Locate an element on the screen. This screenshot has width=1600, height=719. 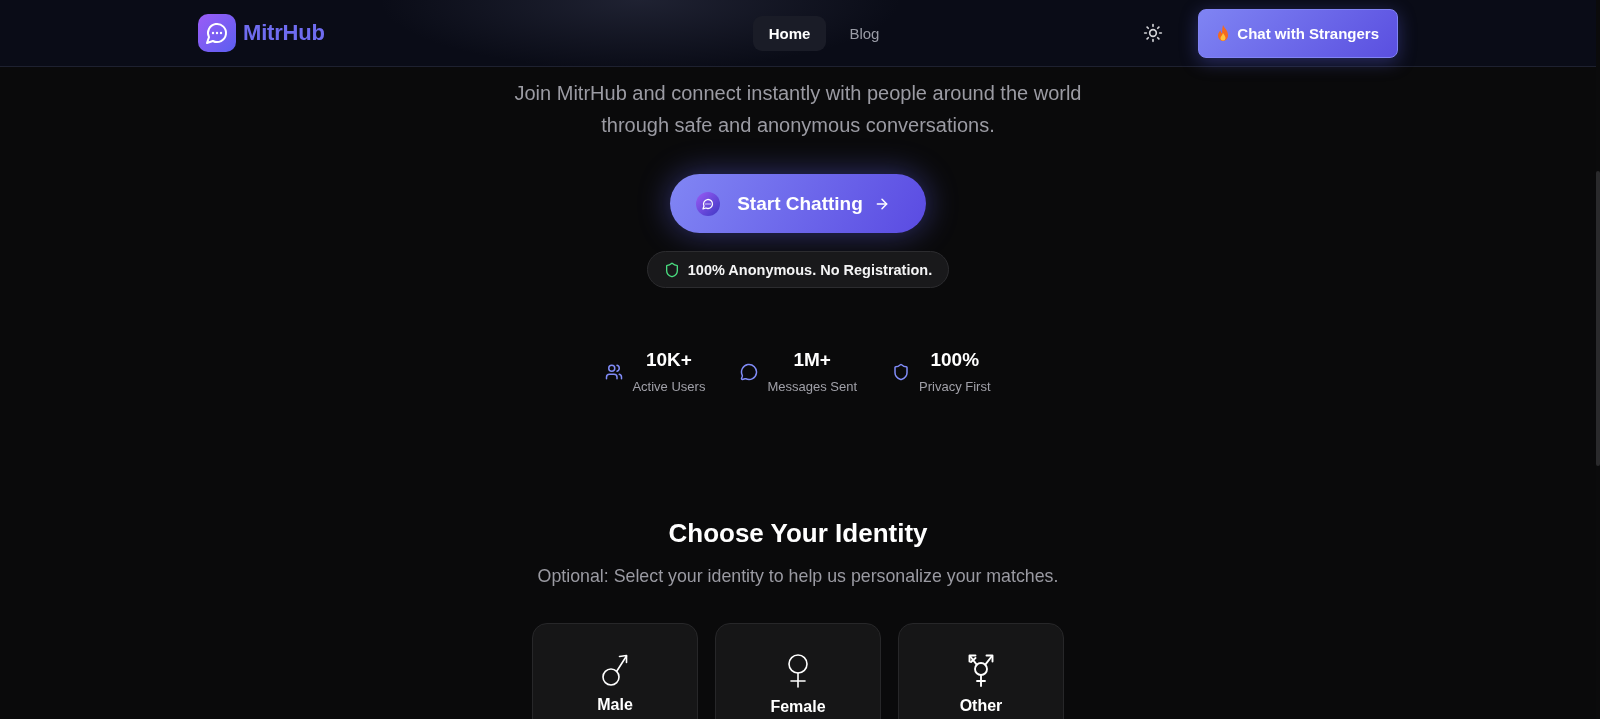
female-symbol-icon is located at coordinates (798, 671).